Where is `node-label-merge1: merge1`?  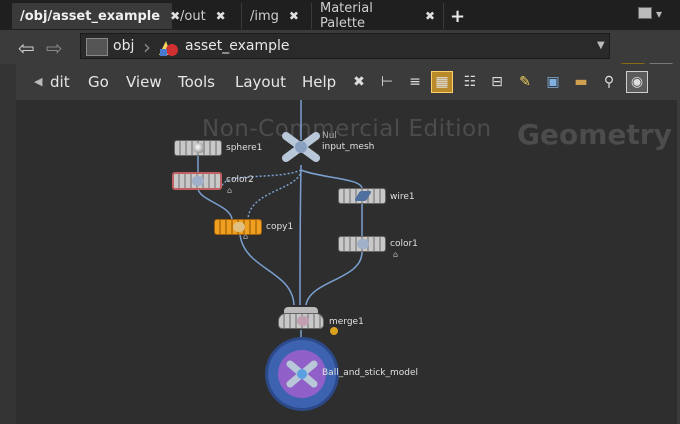 node-label-merge1: merge1 is located at coordinates (346, 322).